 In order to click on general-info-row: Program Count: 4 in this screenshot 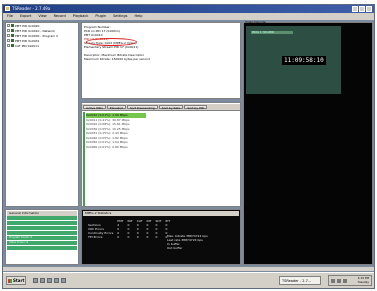, I will do `click(42, 238)`.